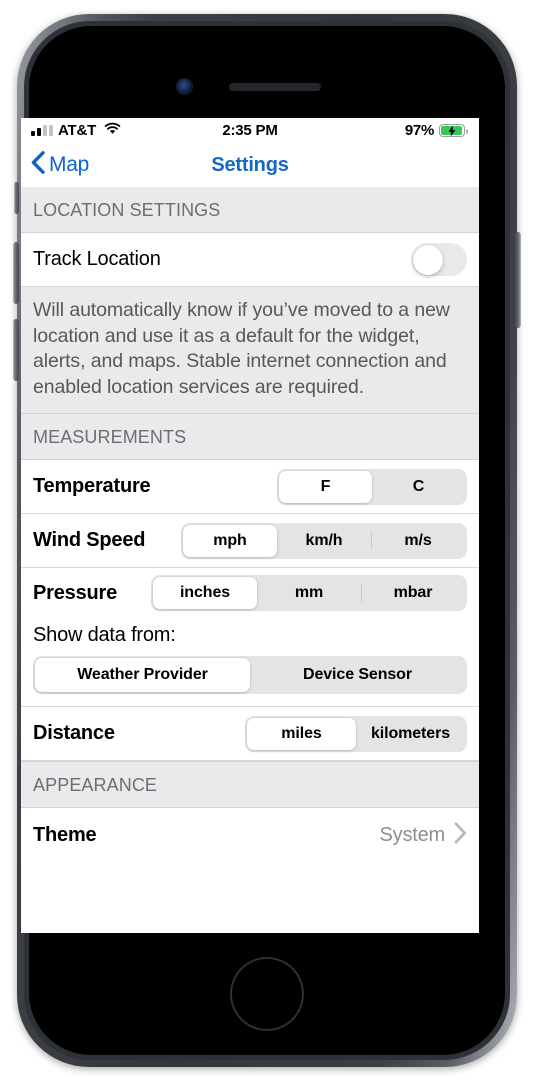  Describe the element at coordinates (250, 835) in the screenshot. I see `row-theme: Theme System` at that location.